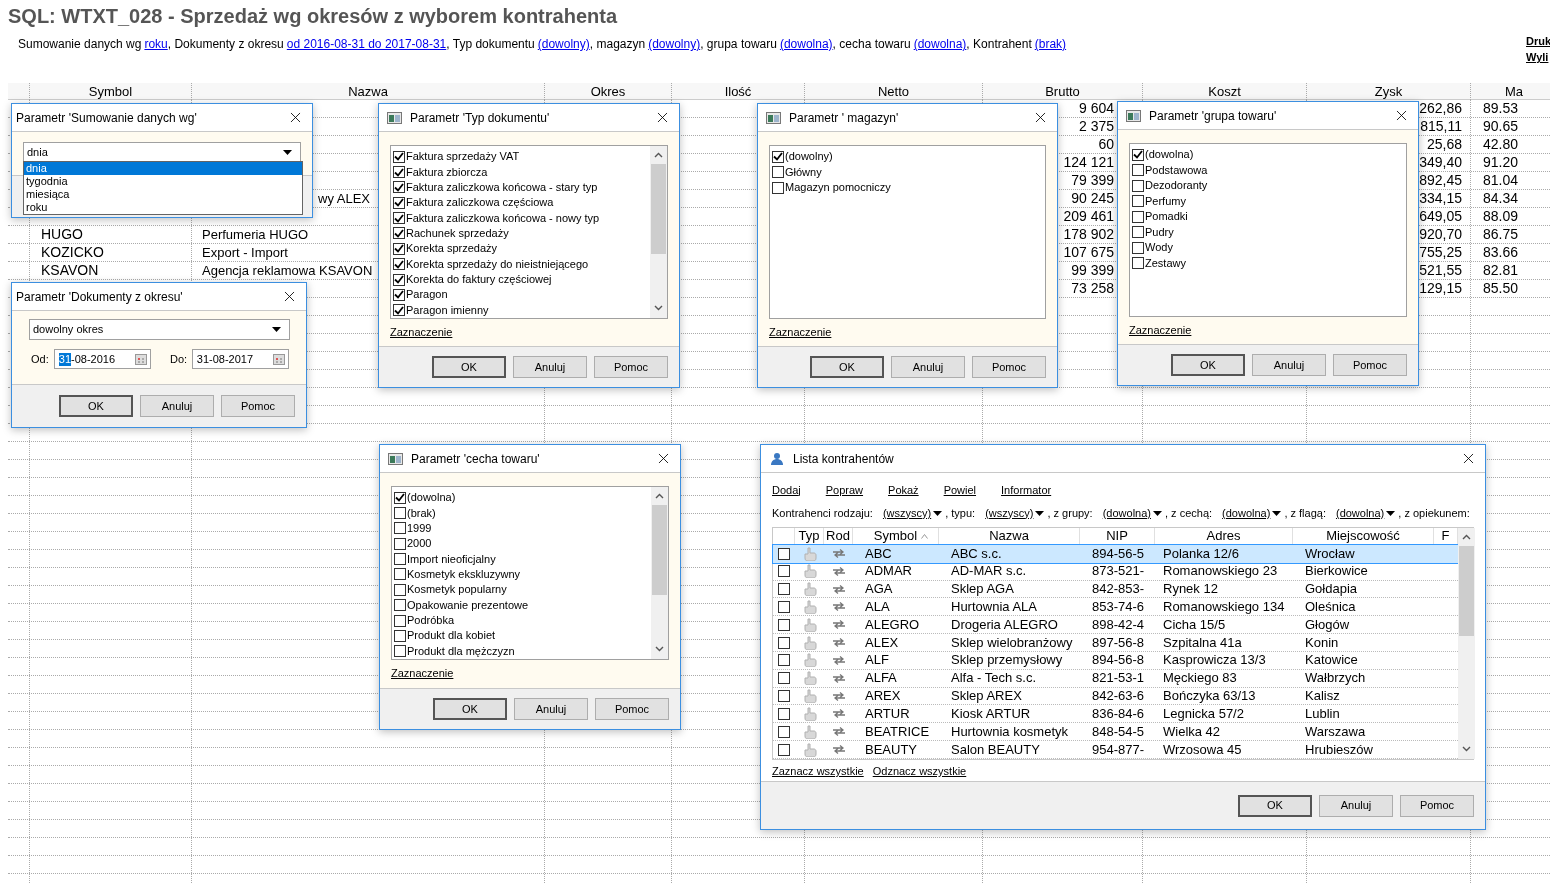  I want to click on checklist-item-label: Faktura zaliczkowa częściowa, so click(480, 203).